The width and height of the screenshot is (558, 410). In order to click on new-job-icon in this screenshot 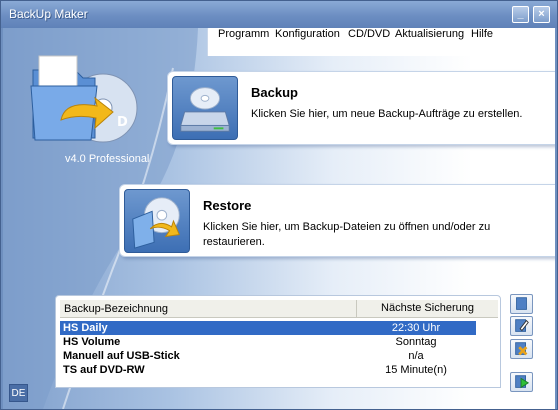, I will do `click(521, 303)`.